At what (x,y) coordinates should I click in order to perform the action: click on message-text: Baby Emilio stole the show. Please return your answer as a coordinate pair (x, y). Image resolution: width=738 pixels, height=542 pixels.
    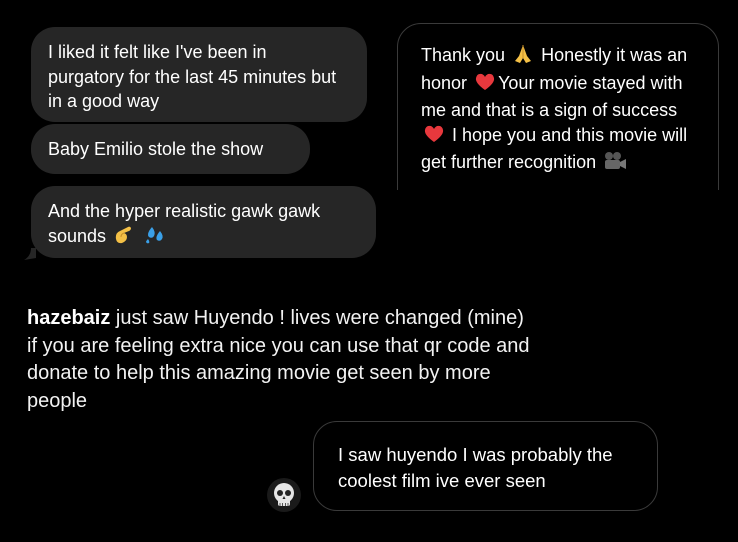
    Looking at the image, I should click on (156, 149).